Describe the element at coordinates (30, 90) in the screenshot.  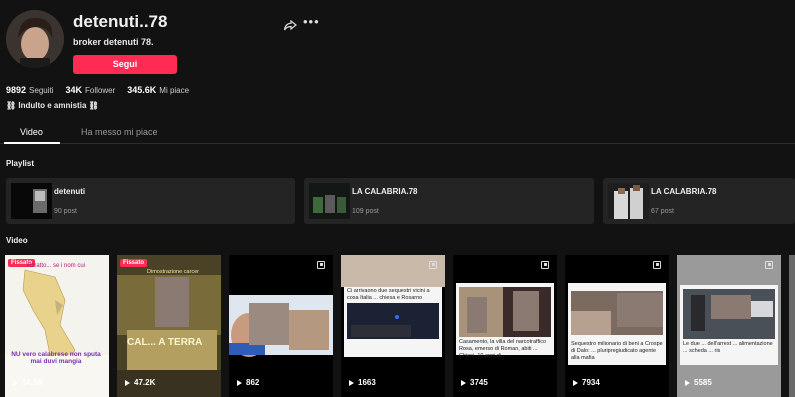
I see `stat-following: 9892 Seguiti` at that location.